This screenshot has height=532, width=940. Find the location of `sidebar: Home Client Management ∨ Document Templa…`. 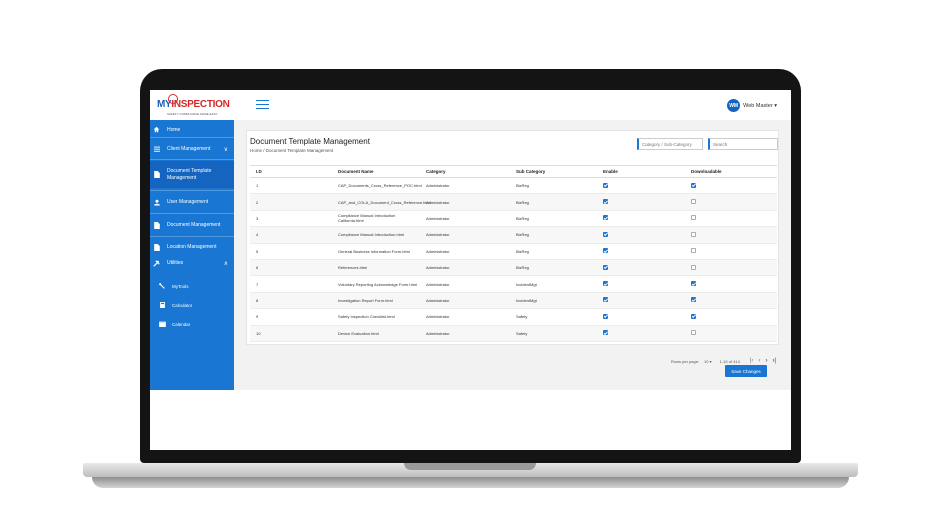

sidebar: Home Client Management ∨ Document Templa… is located at coordinates (192, 255).